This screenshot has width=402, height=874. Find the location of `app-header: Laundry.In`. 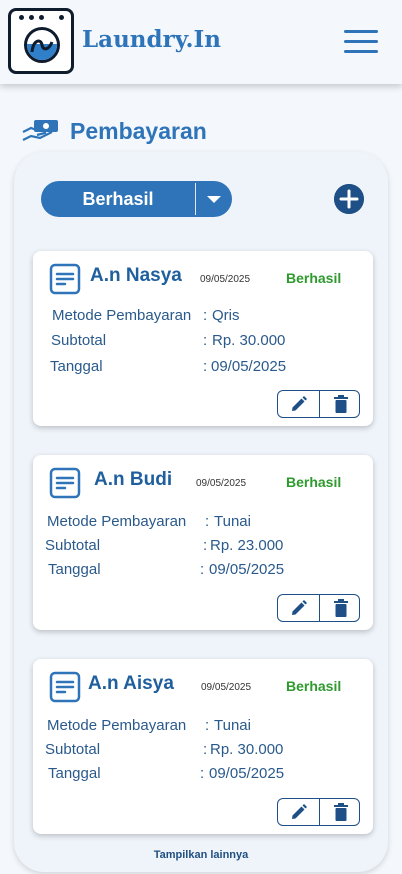

app-header: Laundry.In is located at coordinates (201, 42).